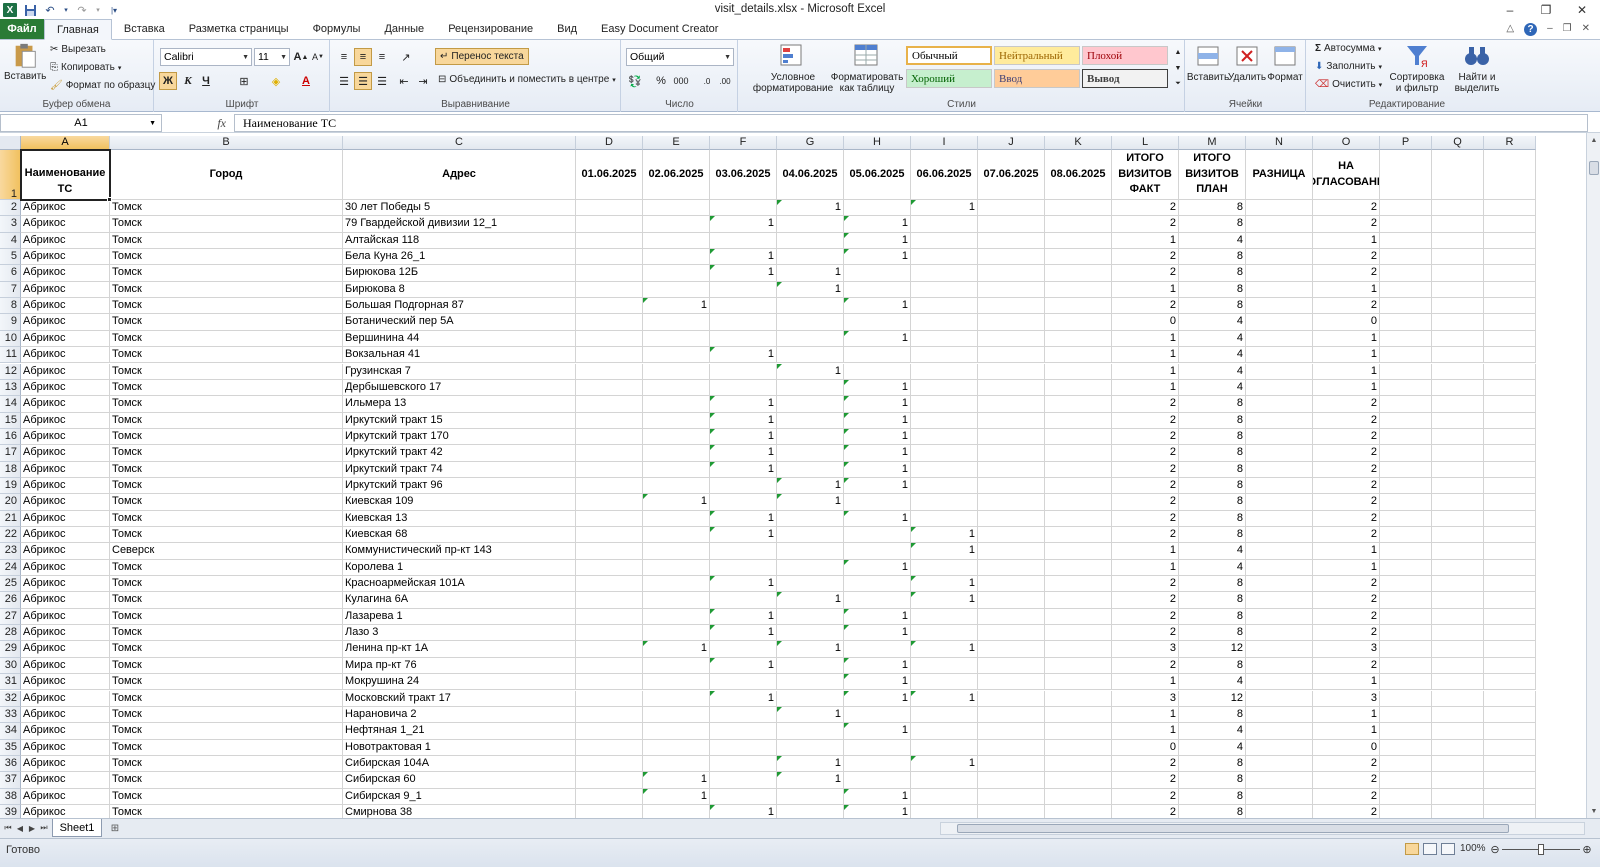  What do you see at coordinates (944, 698) in the screenshot?
I see `cell-i32: 1` at bounding box center [944, 698].